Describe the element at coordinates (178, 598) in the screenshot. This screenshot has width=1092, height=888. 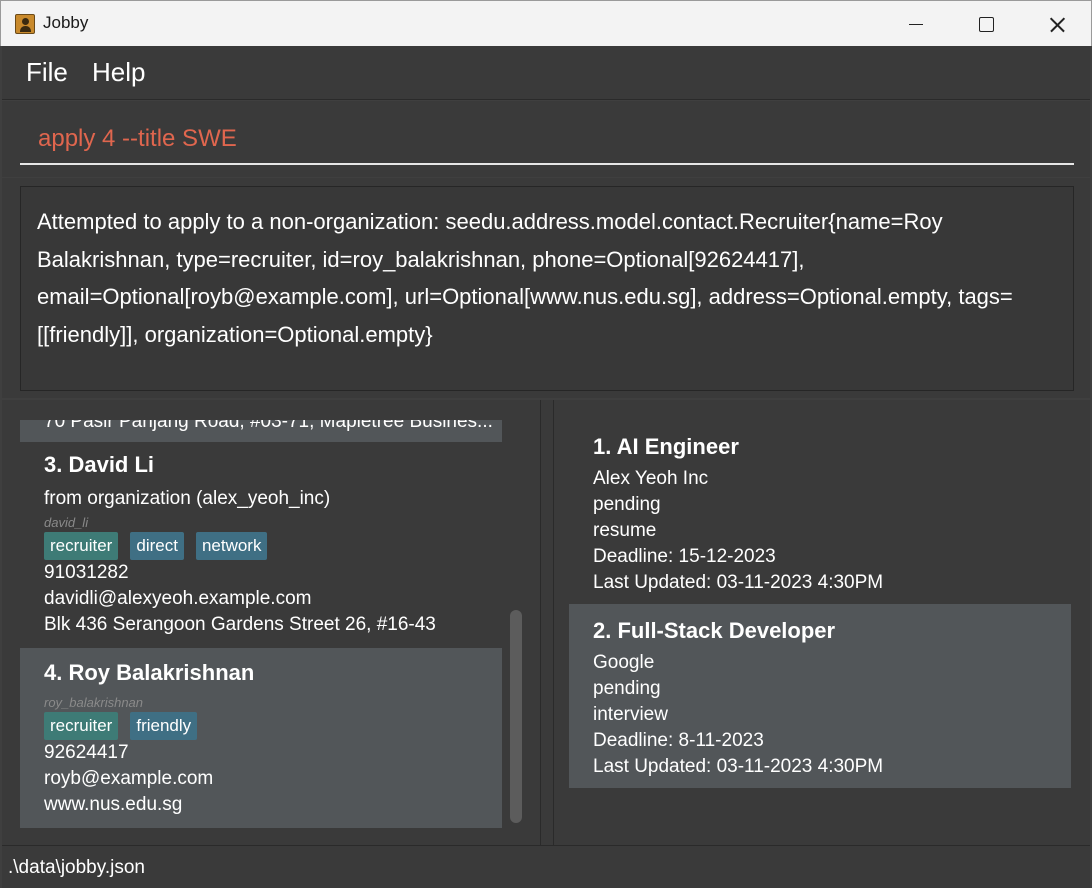
I see `contact-email: davidli@alexyeoh.example.com` at that location.